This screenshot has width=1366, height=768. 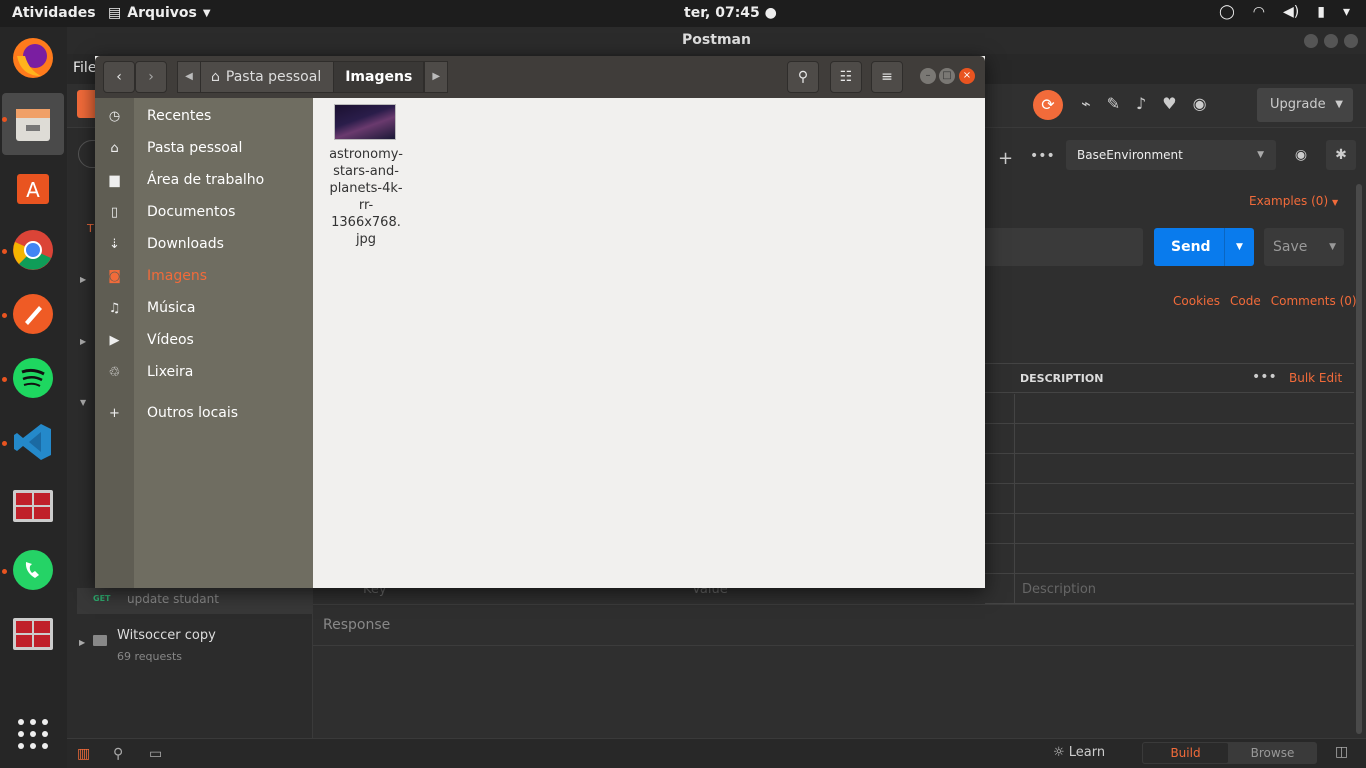 I want to click on firefox-icon, so click(x=33, y=58).